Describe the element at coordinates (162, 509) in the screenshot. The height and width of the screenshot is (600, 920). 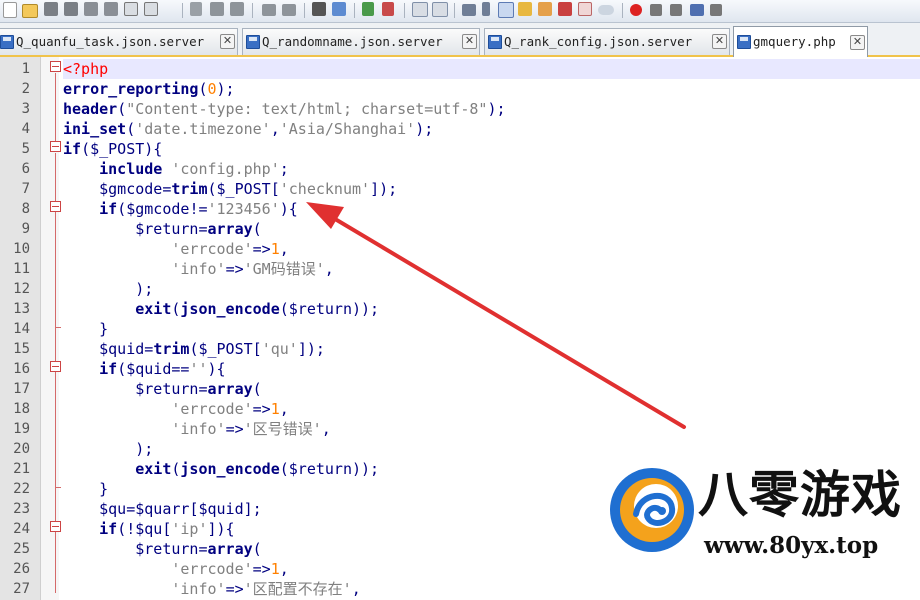
I see `code-line: $qu=$quarr[$quid];` at that location.